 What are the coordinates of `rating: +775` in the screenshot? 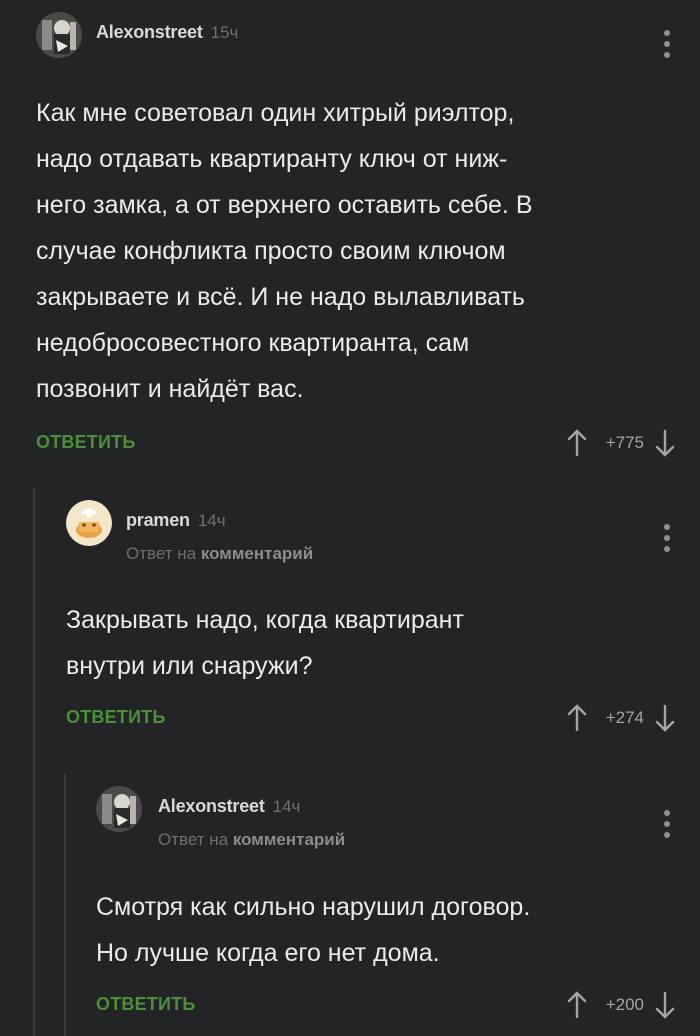 It's located at (624, 442).